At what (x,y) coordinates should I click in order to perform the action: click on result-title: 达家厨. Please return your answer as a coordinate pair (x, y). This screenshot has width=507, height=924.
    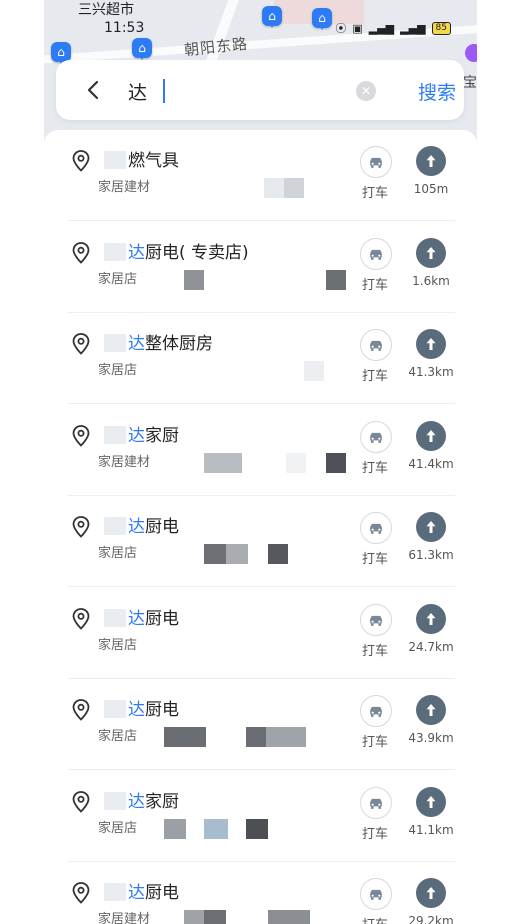
    Looking at the image, I should click on (141, 799).